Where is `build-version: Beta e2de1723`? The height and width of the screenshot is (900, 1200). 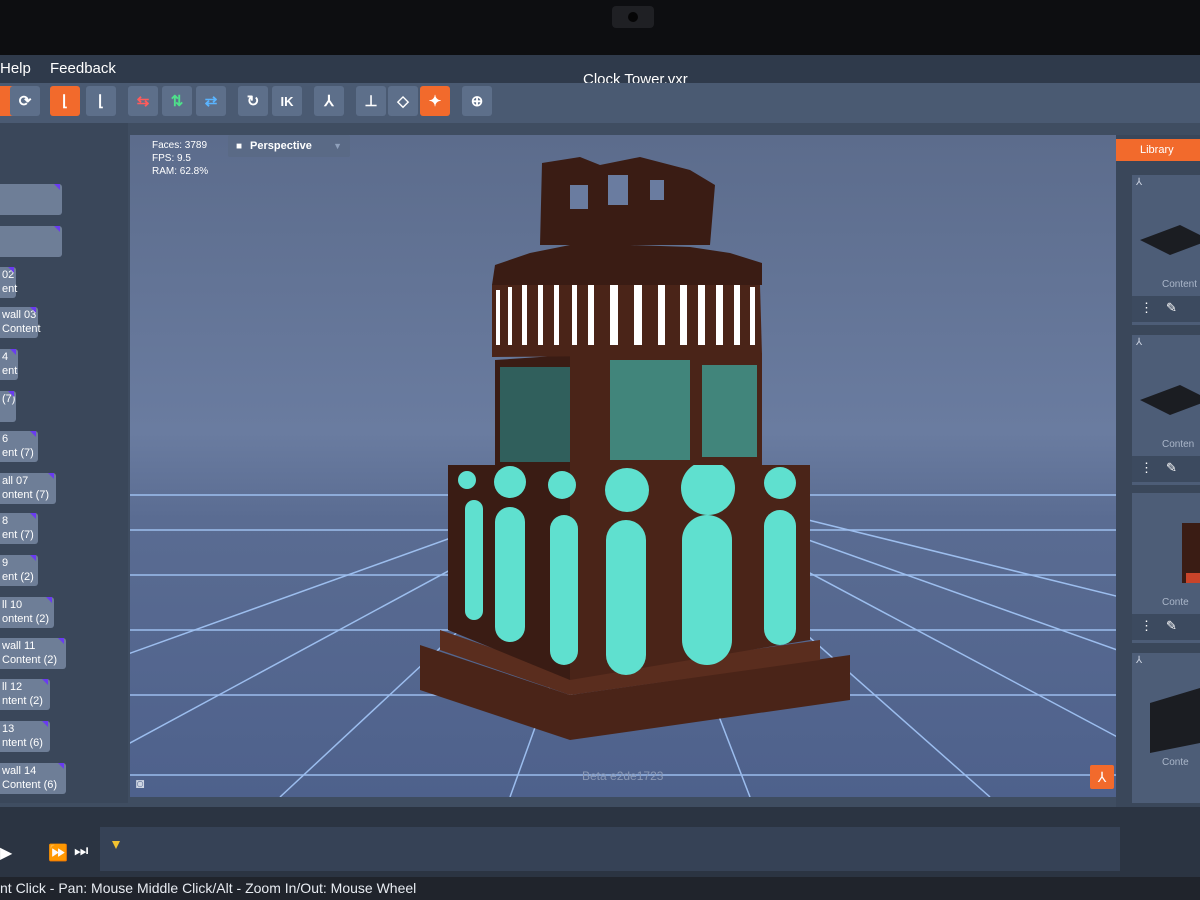
build-version: Beta e2de1723 is located at coordinates (623, 776).